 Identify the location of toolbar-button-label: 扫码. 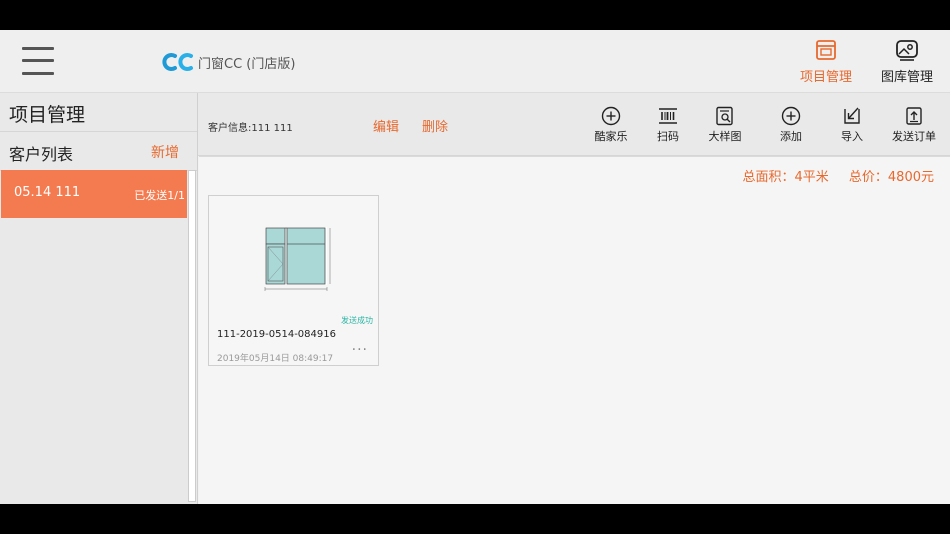
(668, 136).